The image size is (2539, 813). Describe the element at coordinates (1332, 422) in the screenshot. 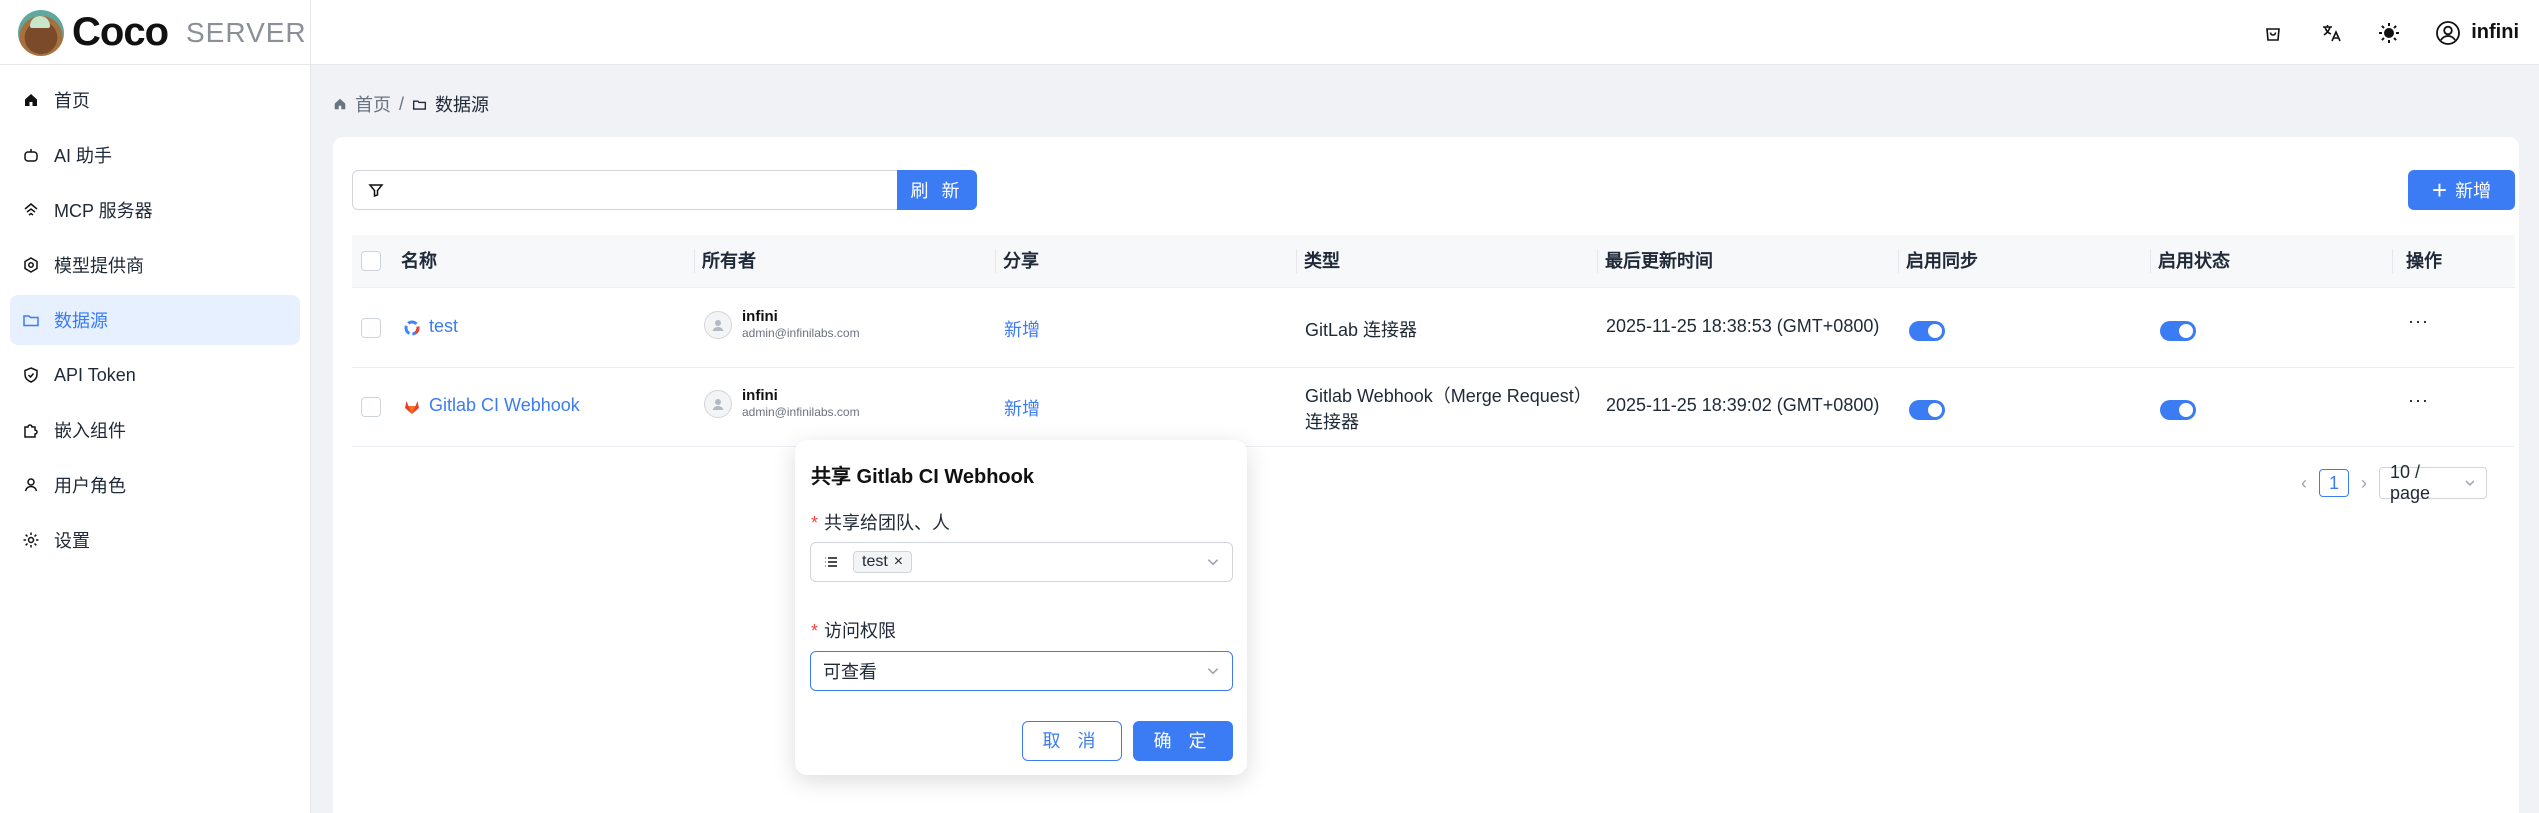

I see `type-text-line2: 连接器` at that location.